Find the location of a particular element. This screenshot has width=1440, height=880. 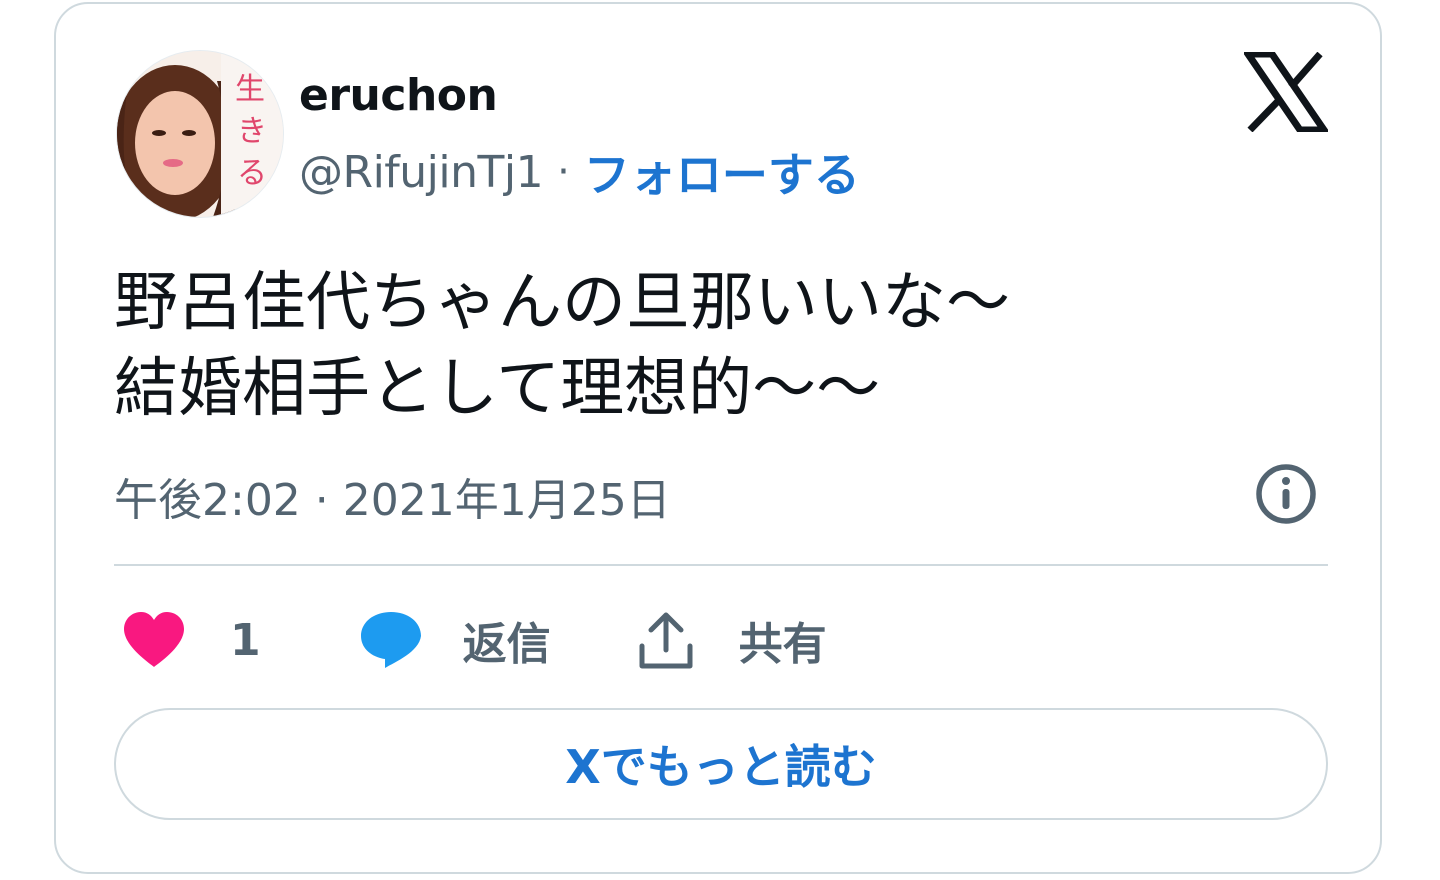

avatar-text-1: 生 is located at coordinates (250, 89).